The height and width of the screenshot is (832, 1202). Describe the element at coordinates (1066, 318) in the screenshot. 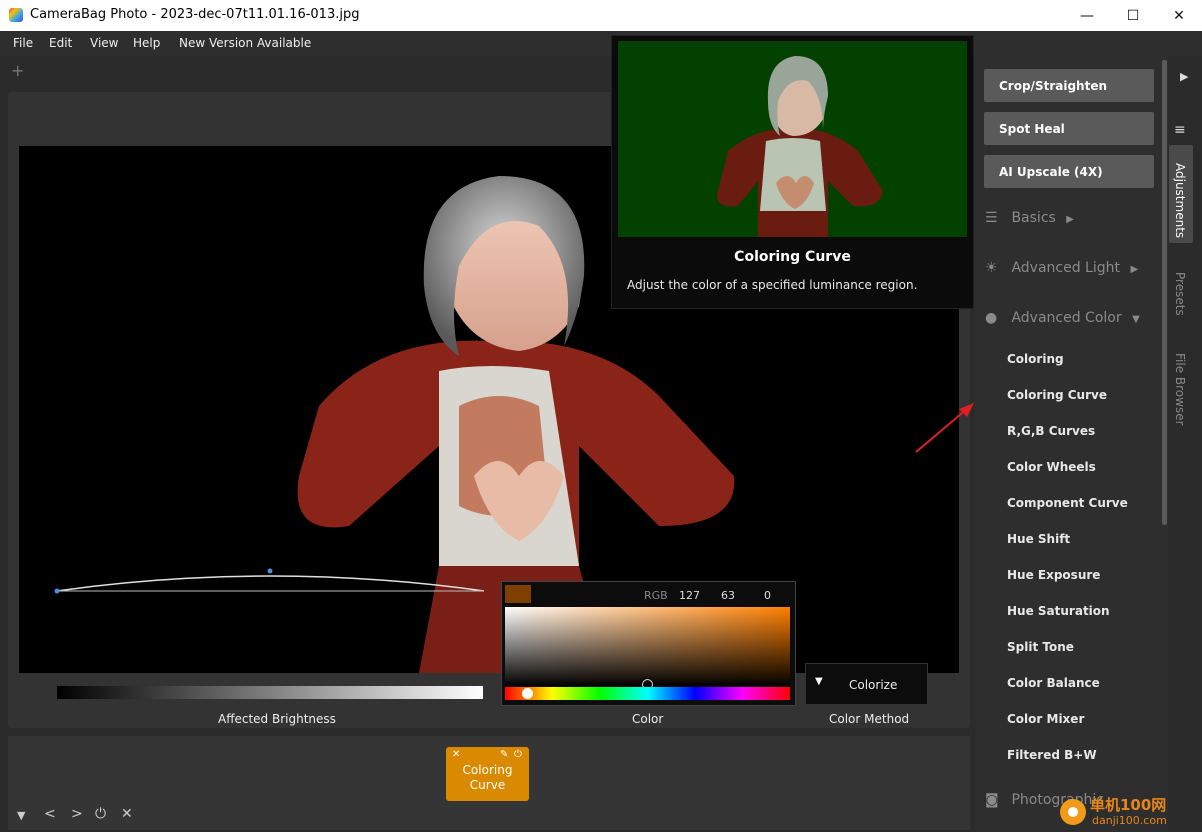

I see `section-advanced-color-label: Advanced Color` at that location.